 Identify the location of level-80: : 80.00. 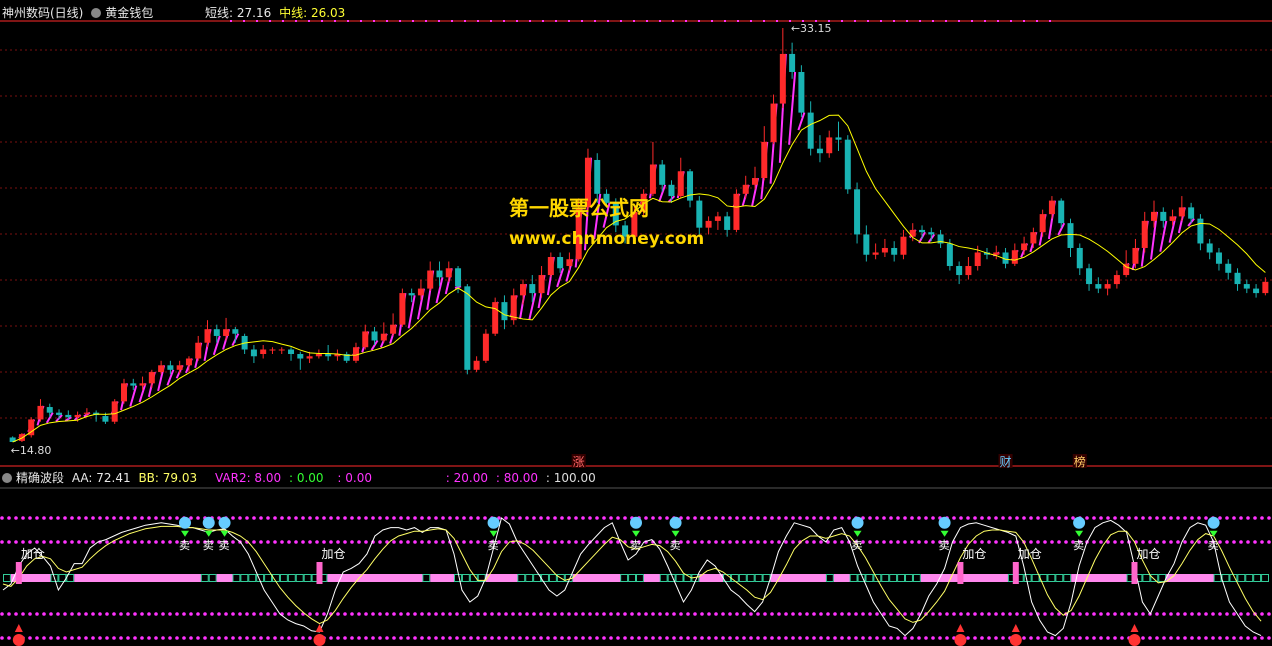
(517, 478).